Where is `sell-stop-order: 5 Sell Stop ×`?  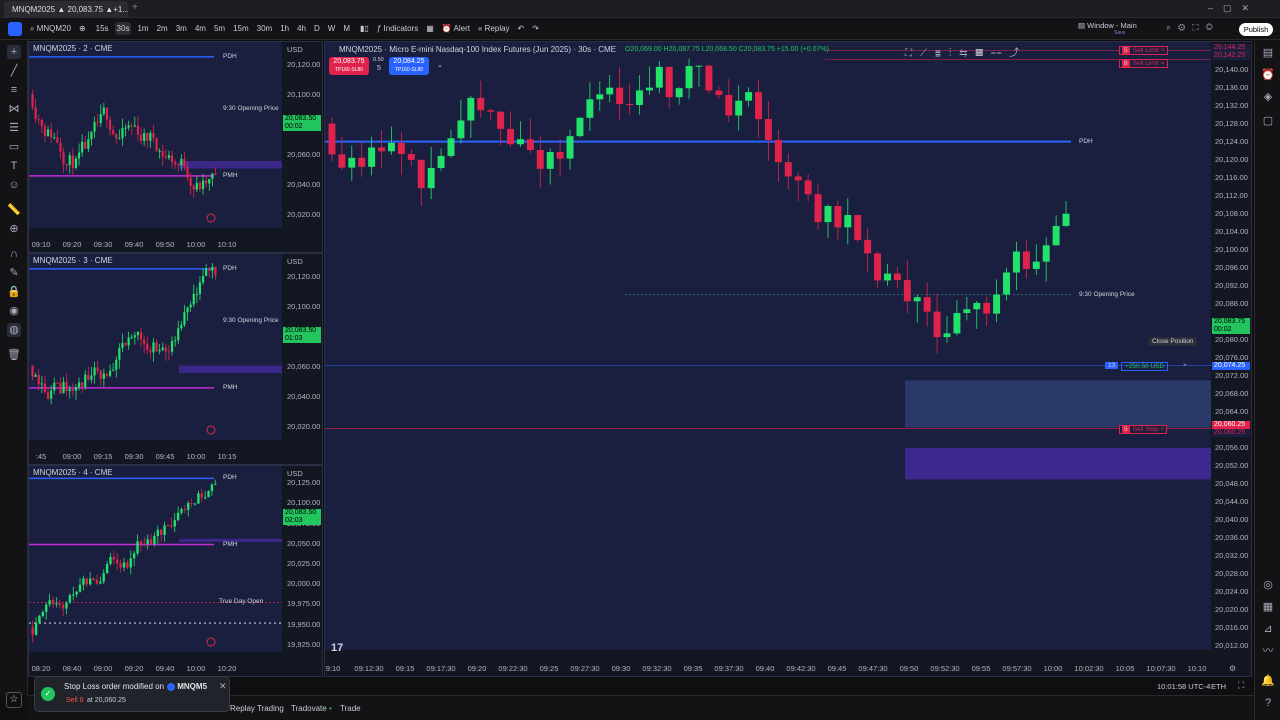 sell-stop-order: 5 Sell Stop × is located at coordinates (1143, 429).